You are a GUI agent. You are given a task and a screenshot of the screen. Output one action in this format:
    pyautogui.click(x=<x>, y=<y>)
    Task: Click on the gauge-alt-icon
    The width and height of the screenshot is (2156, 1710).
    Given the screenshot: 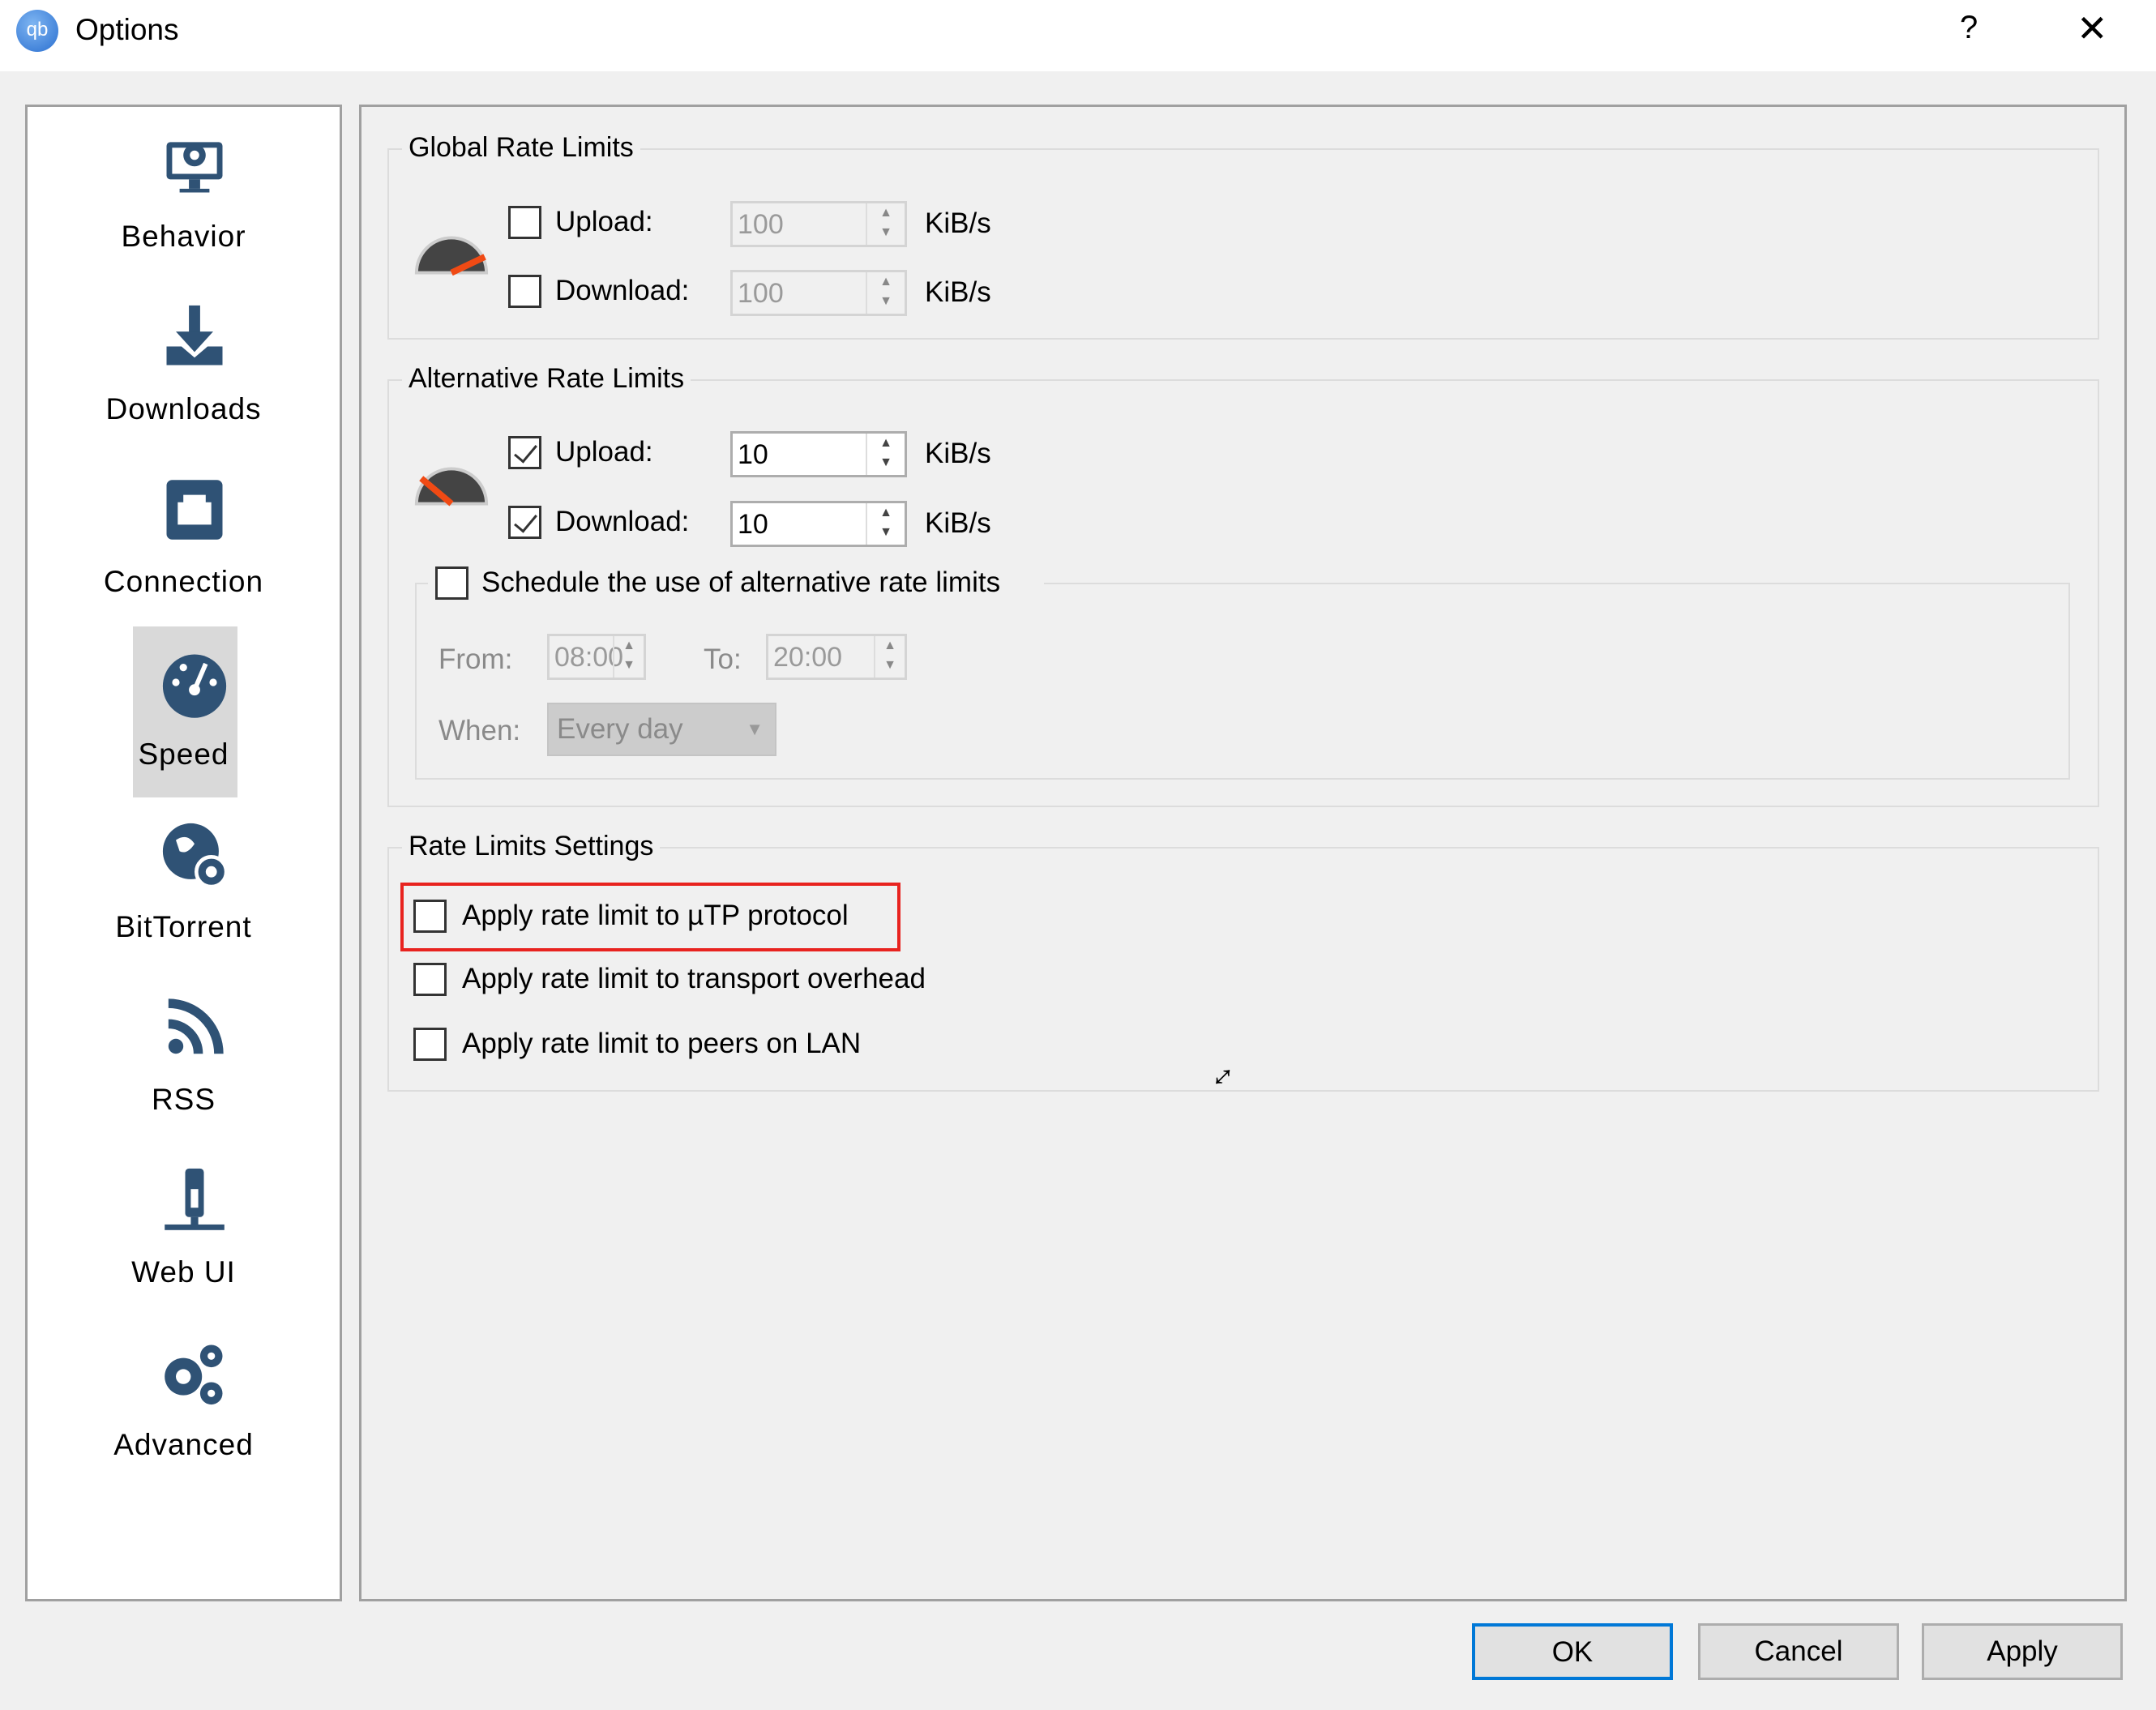 What is the action you would take?
    pyautogui.click(x=452, y=487)
    